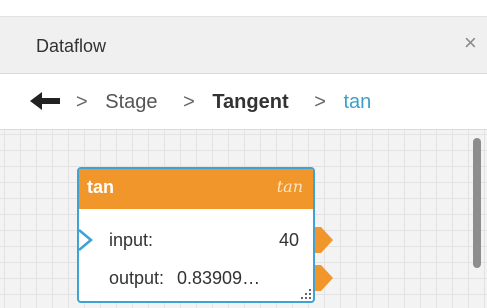 The width and height of the screenshot is (487, 308). What do you see at coordinates (86, 240) in the screenshot?
I see `input-port-arrow-icon` at bounding box center [86, 240].